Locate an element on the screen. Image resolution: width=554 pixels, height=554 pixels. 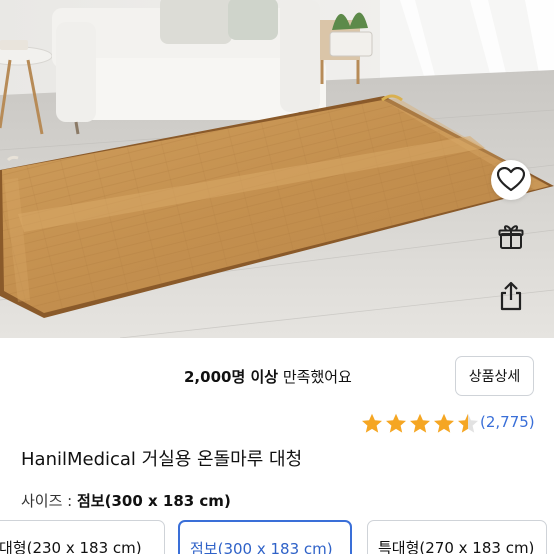
wishlist-button is located at coordinates (511, 180).